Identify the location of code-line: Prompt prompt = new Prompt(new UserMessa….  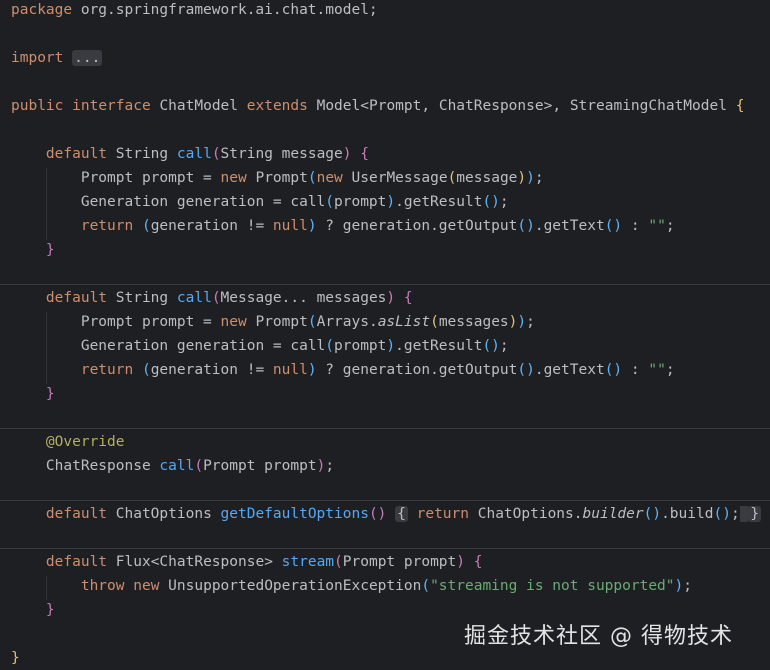
(312, 178).